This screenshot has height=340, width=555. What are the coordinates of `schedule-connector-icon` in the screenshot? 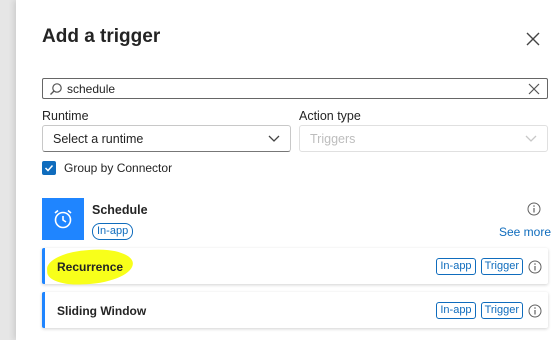 It's located at (63, 219).